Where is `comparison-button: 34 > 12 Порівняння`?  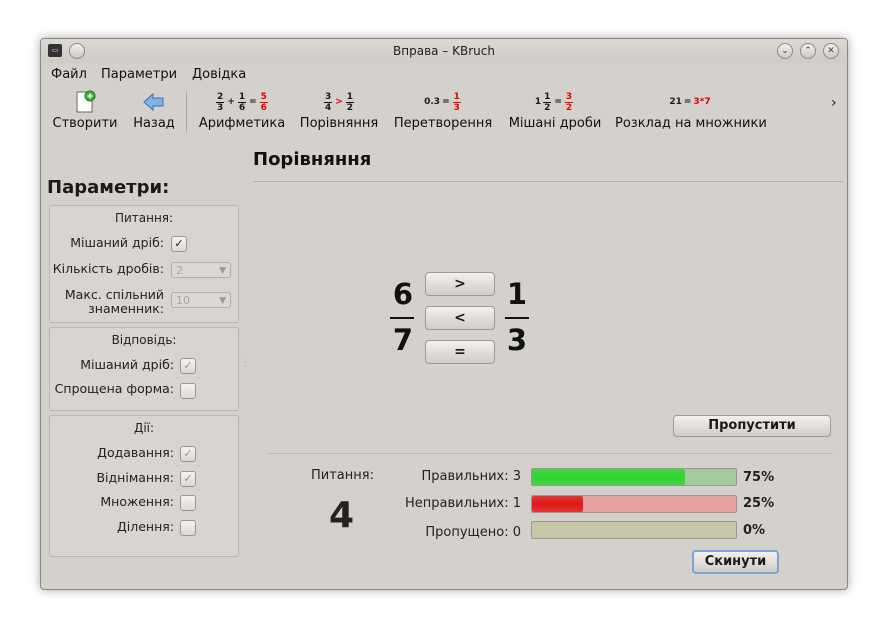 comparison-button: 34 > 12 Порівняння is located at coordinates (339, 110).